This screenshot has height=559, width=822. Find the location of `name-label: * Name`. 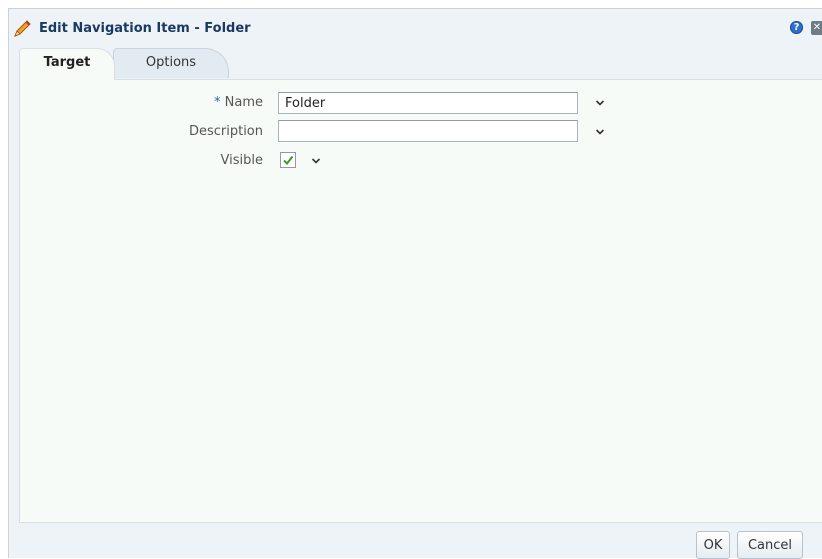

name-label: * Name is located at coordinates (238, 102).